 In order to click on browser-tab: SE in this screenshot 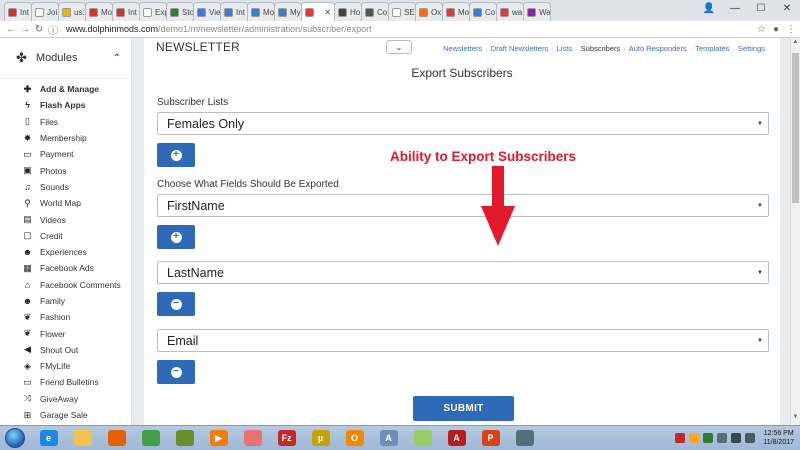, I will do `click(402, 11)`.